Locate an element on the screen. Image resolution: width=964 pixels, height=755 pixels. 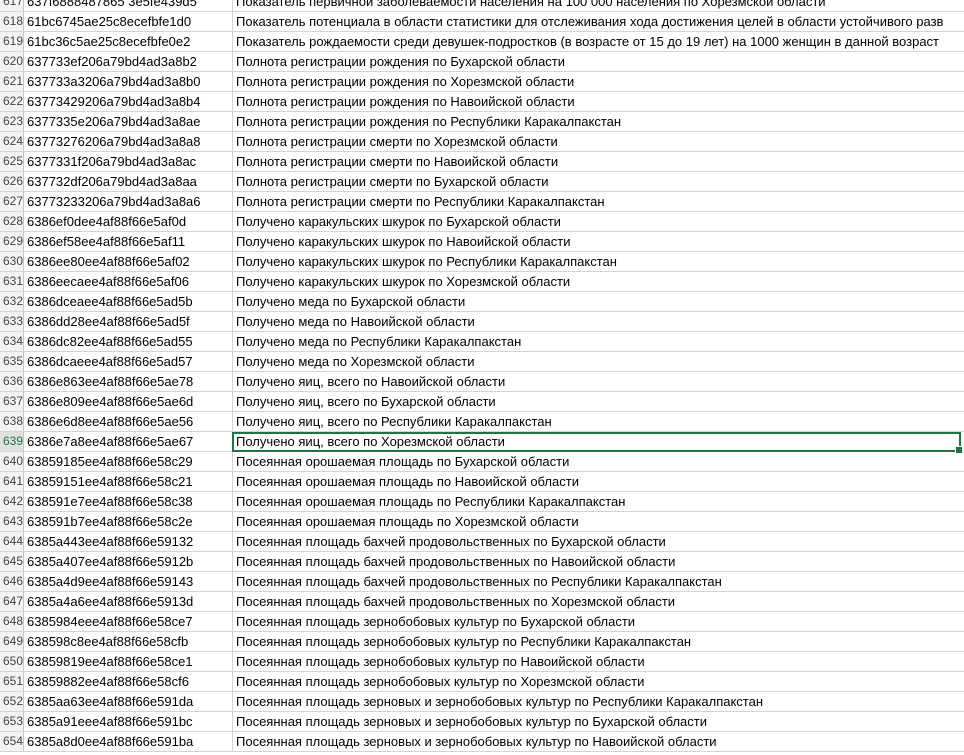
cell-id: 63859882ee4af88f66e58cf6 is located at coordinates (128, 681).